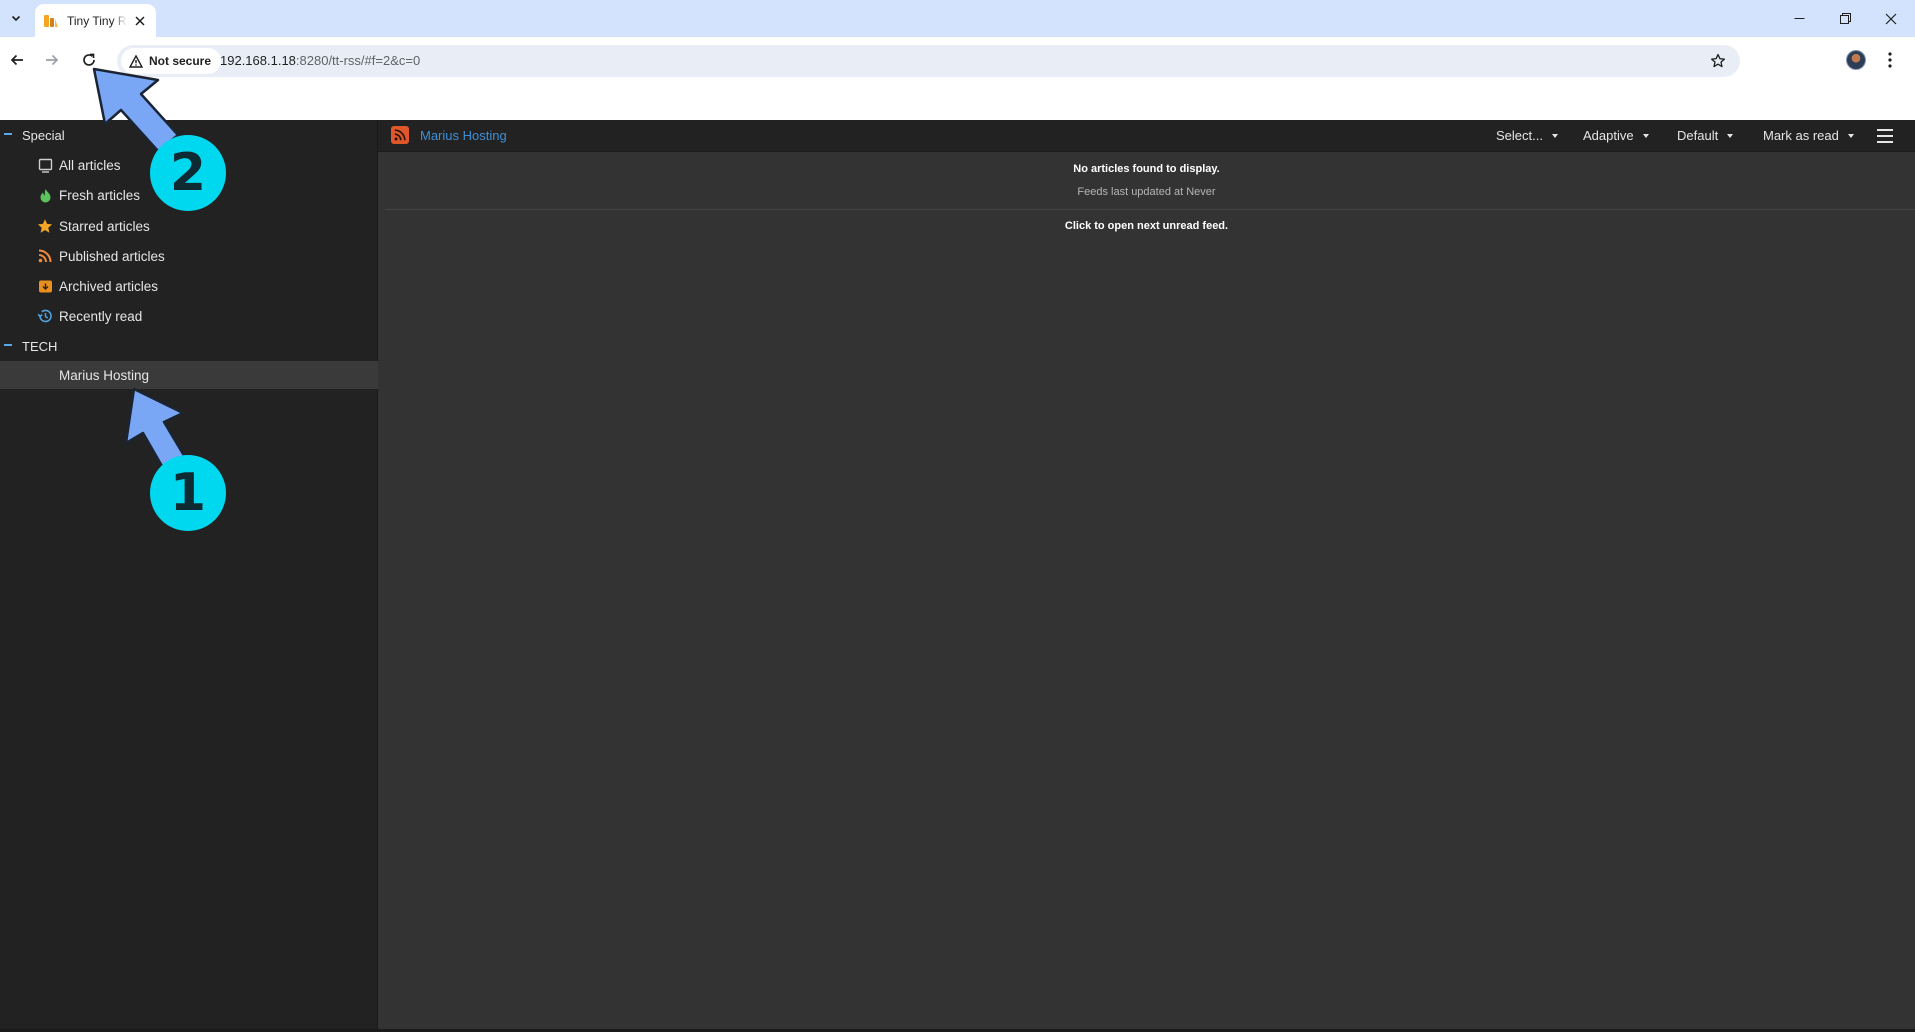 The height and width of the screenshot is (1032, 1915). What do you see at coordinates (189, 256) in the screenshot?
I see `feed-published-articles: Published articles` at bounding box center [189, 256].